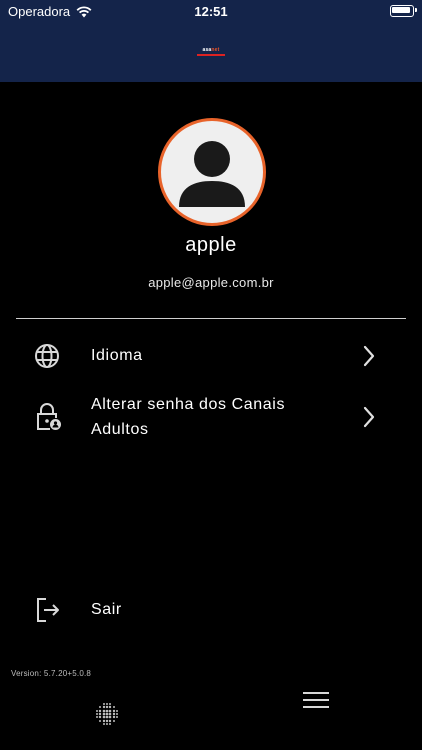  Describe the element at coordinates (211, 419) in the screenshot. I see `menu-item-adult-password: Alterar senha dos Canais Adultos` at that location.